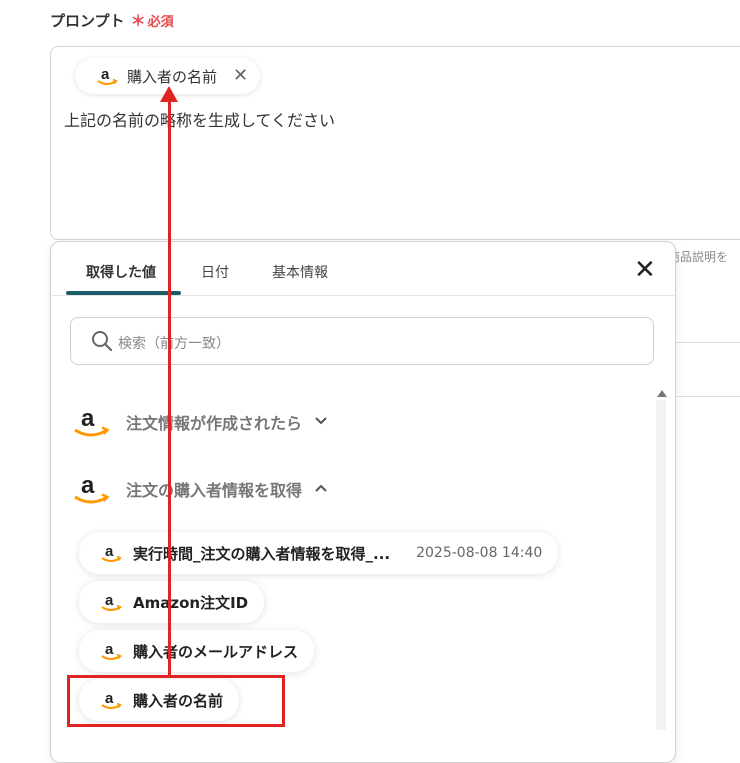 Image resolution: width=740 pixels, height=763 pixels. Describe the element at coordinates (123, 293) in the screenshot. I see `active-tab-indicator` at that location.